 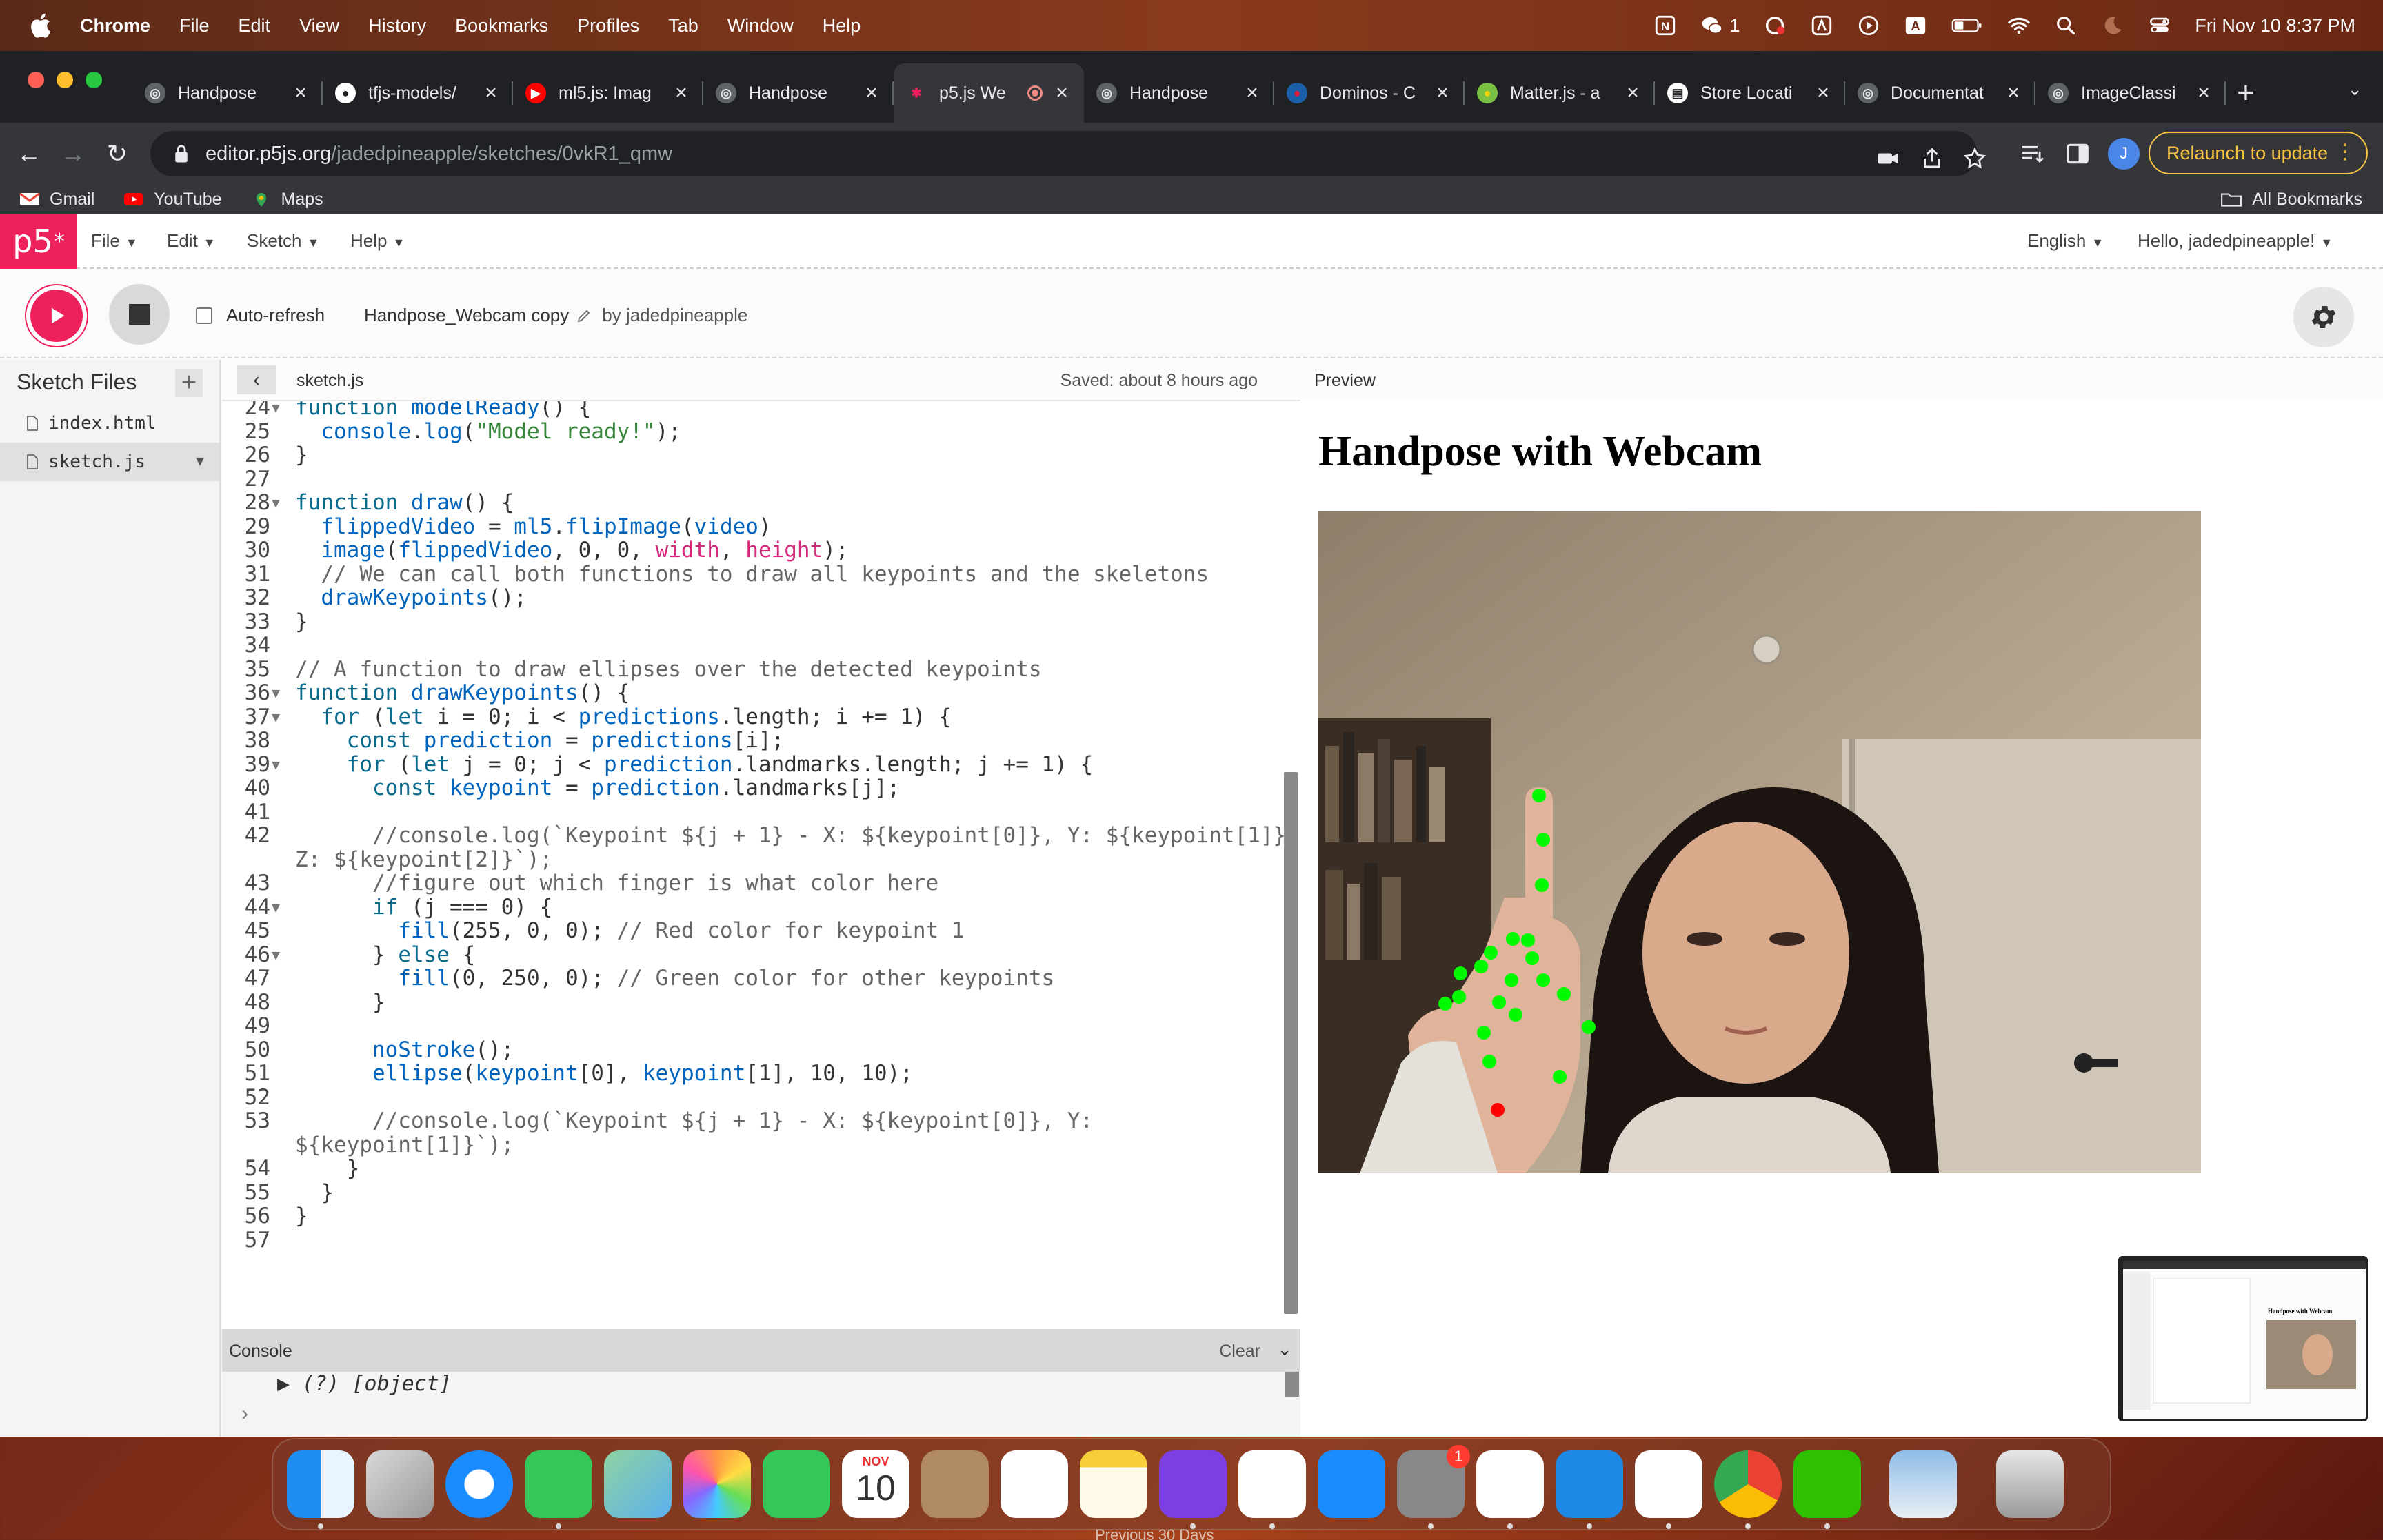 What do you see at coordinates (256, 380) in the screenshot?
I see `collapse-sidebar-button: ‹` at bounding box center [256, 380].